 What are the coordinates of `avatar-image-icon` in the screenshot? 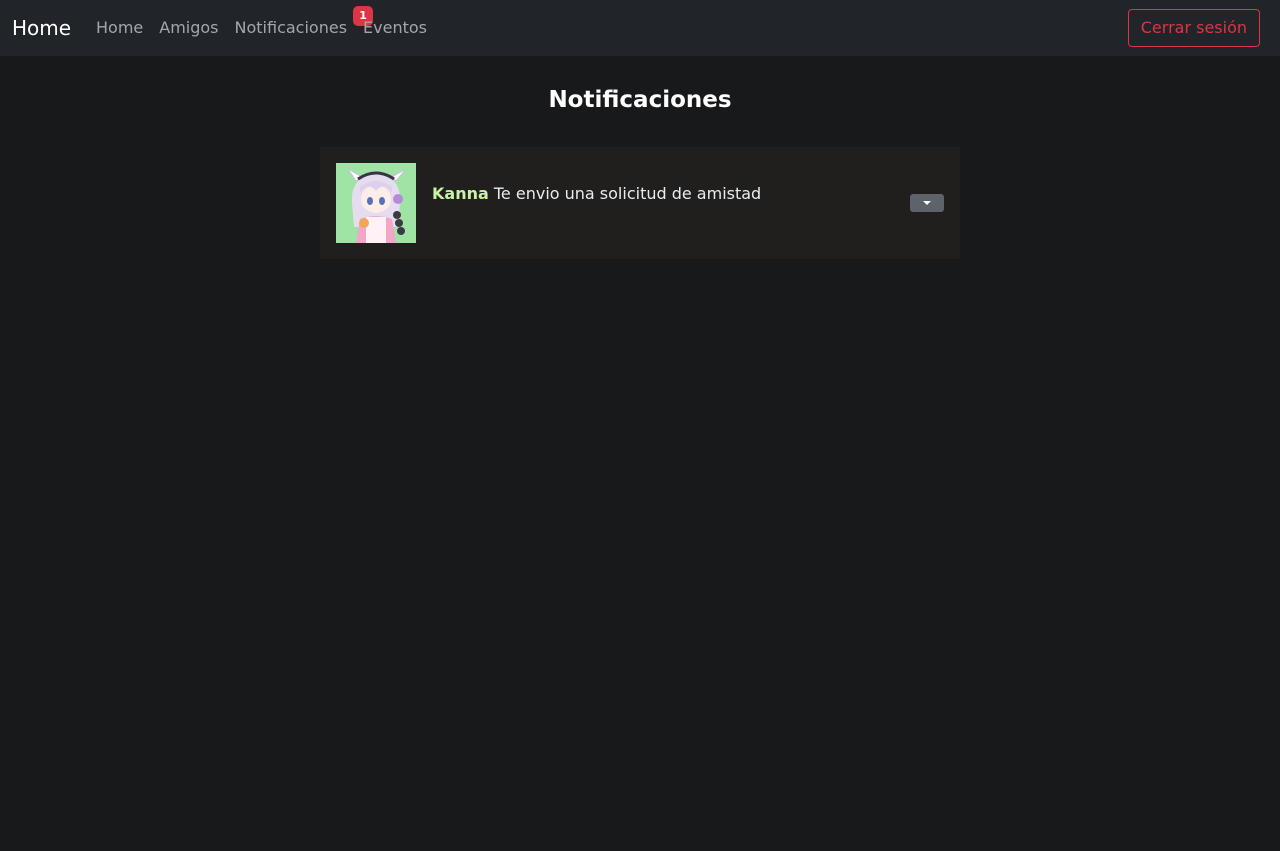 It's located at (376, 203).